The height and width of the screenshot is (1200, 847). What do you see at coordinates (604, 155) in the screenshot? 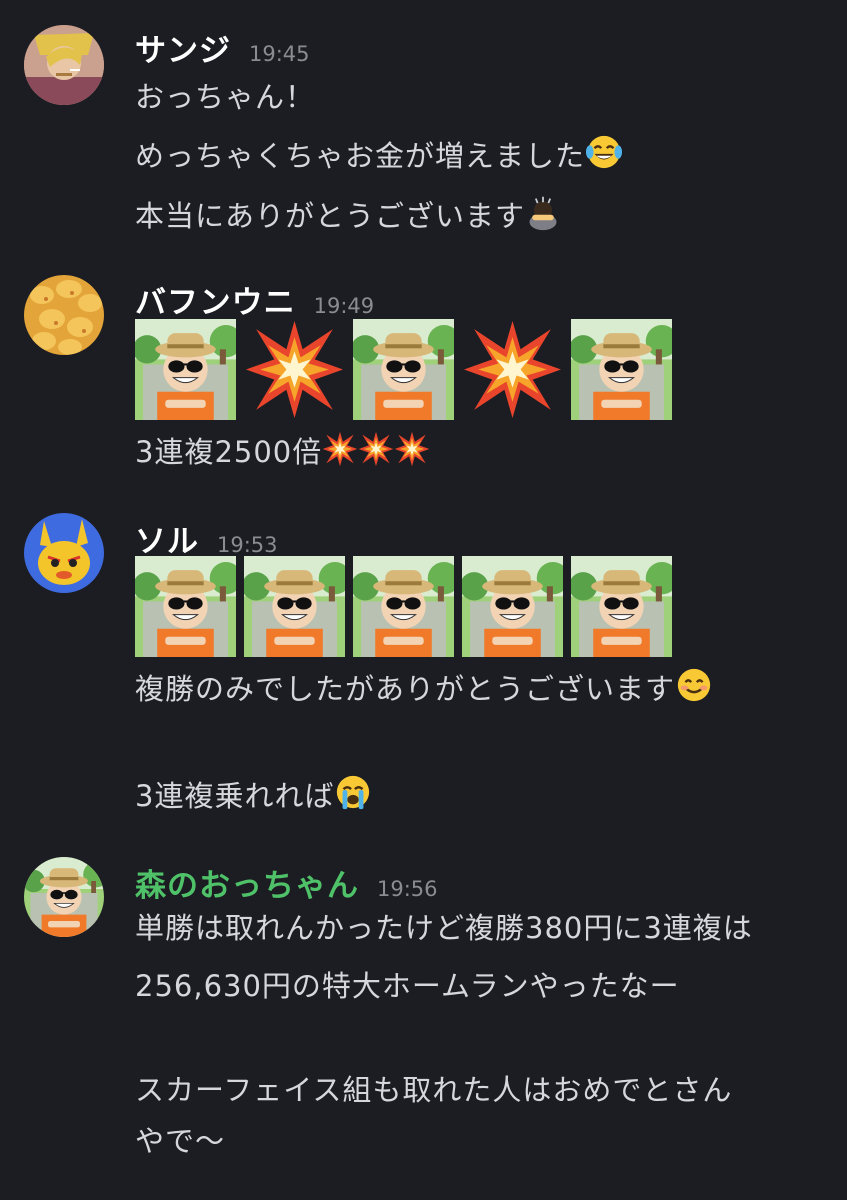
I see `laughing-tears-emoji-icon` at bounding box center [604, 155].